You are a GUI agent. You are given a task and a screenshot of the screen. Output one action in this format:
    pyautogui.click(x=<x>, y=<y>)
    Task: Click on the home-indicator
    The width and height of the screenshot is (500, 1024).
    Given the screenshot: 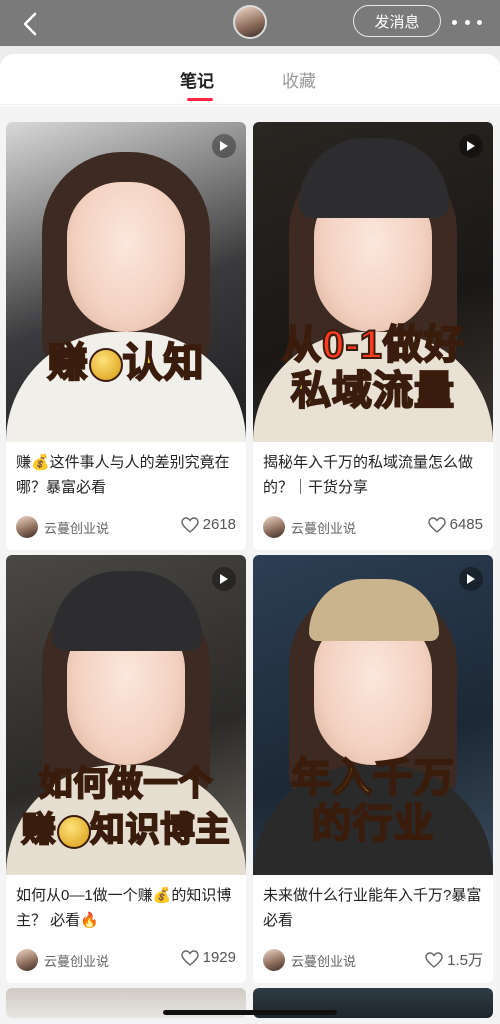 What is the action you would take?
    pyautogui.click(x=250, y=1012)
    